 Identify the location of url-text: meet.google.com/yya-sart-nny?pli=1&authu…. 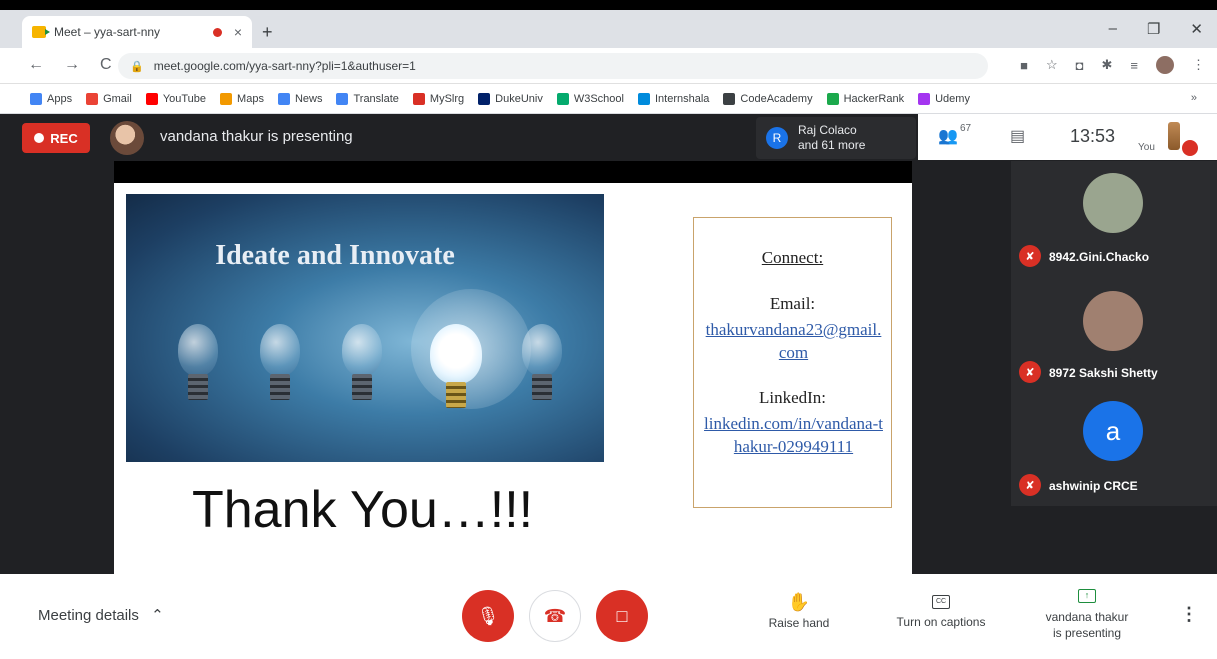
(284, 66).